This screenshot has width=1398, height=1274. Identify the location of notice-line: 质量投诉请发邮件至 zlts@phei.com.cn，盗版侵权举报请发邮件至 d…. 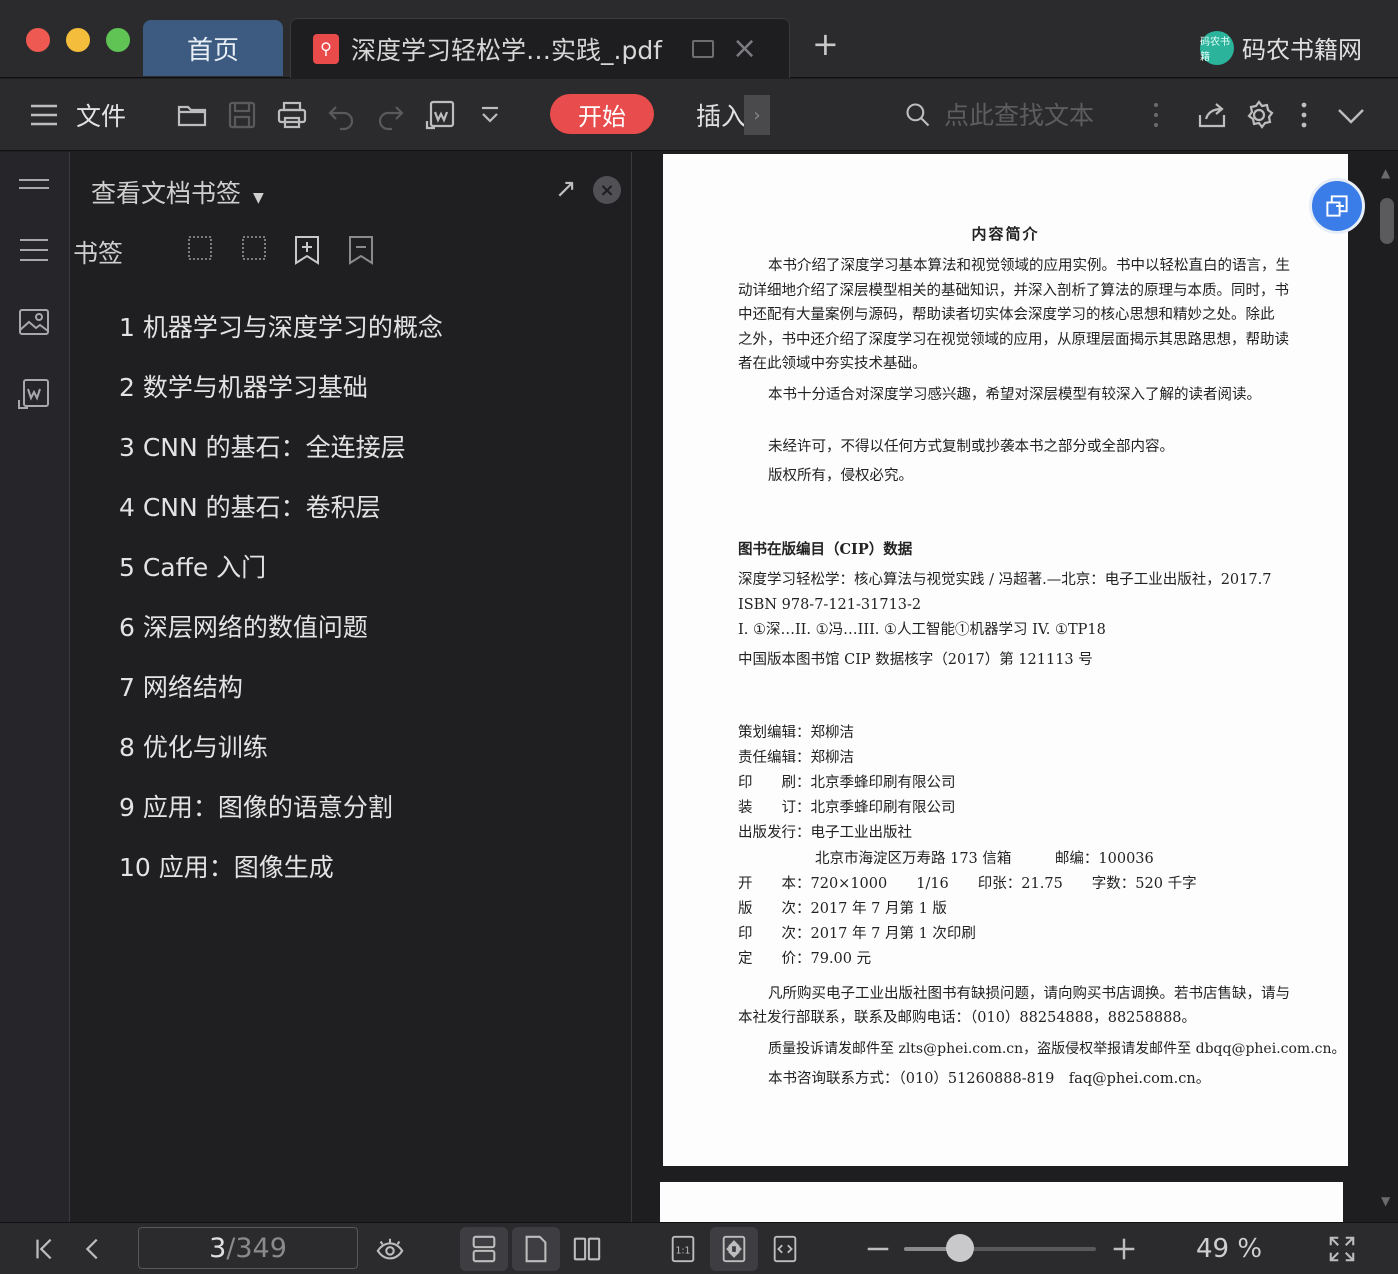
(1057, 1049).